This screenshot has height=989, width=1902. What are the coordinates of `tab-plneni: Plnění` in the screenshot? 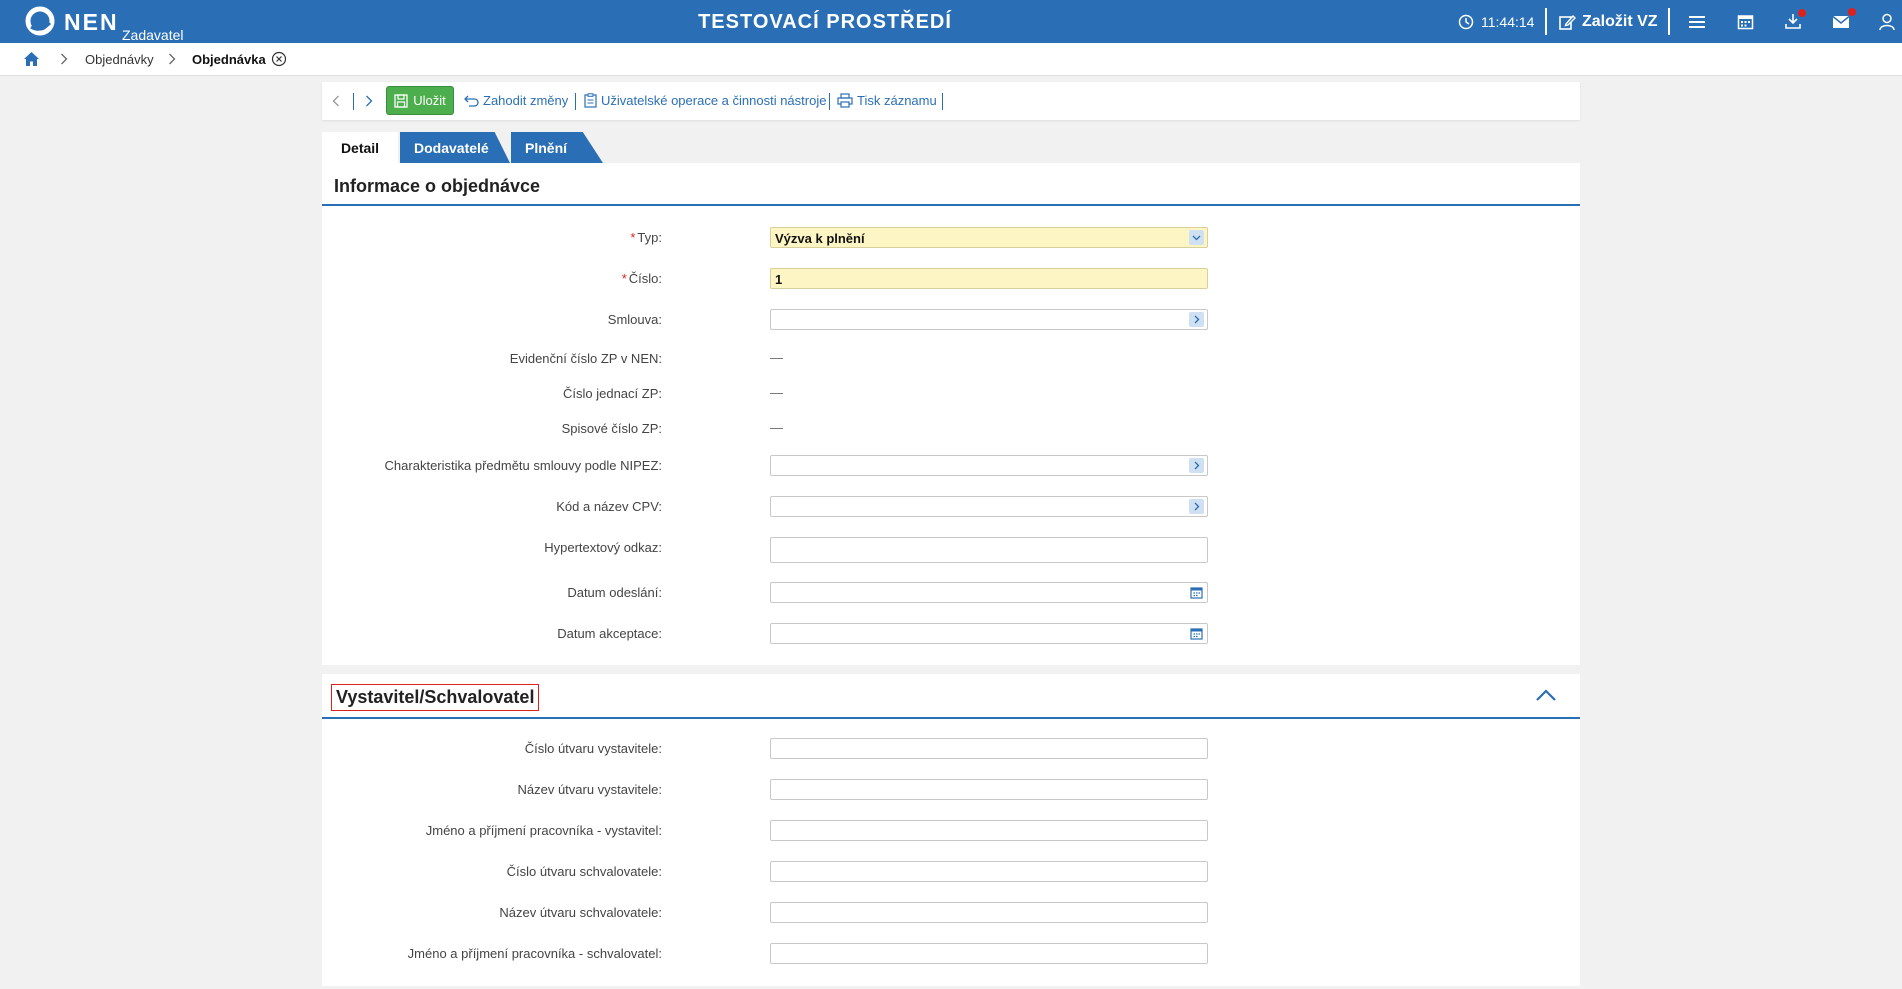 It's located at (557, 147).